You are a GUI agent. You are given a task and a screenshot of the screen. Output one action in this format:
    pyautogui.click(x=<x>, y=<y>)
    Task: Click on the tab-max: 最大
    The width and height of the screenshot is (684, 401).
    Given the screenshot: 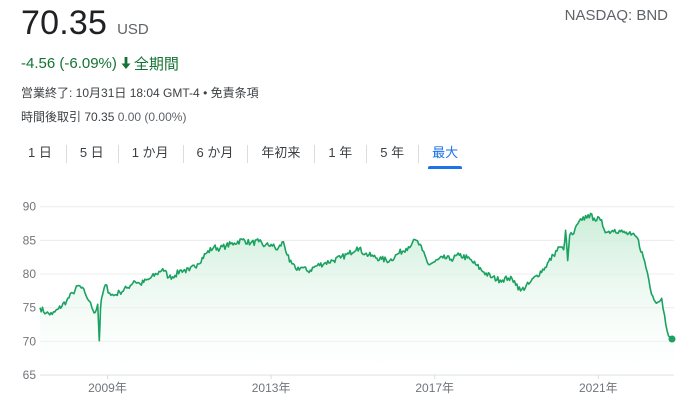 What is the action you would take?
    pyautogui.click(x=445, y=155)
    